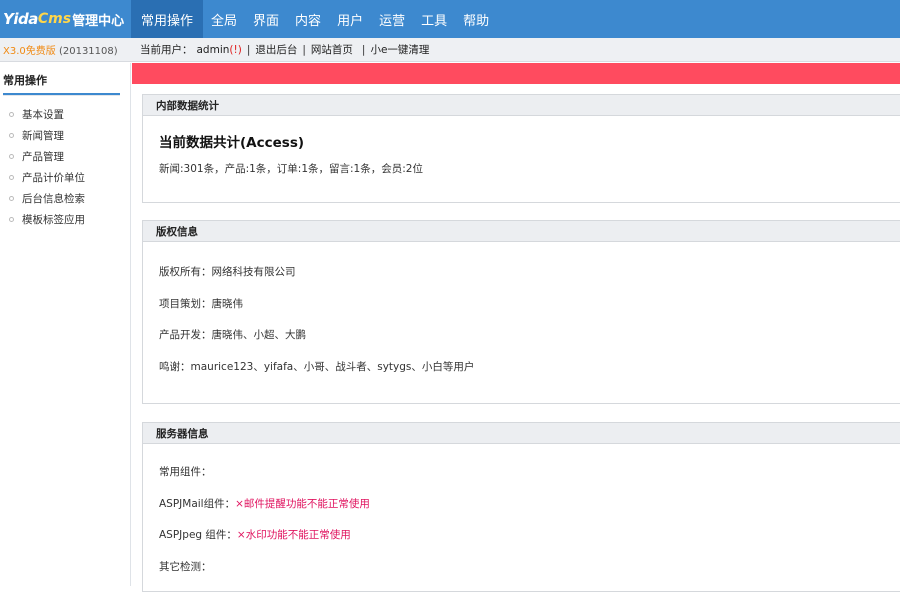 The height and width of the screenshot is (592, 900). I want to click on app-logo: Yida Cms 管理中心, so click(65, 19).